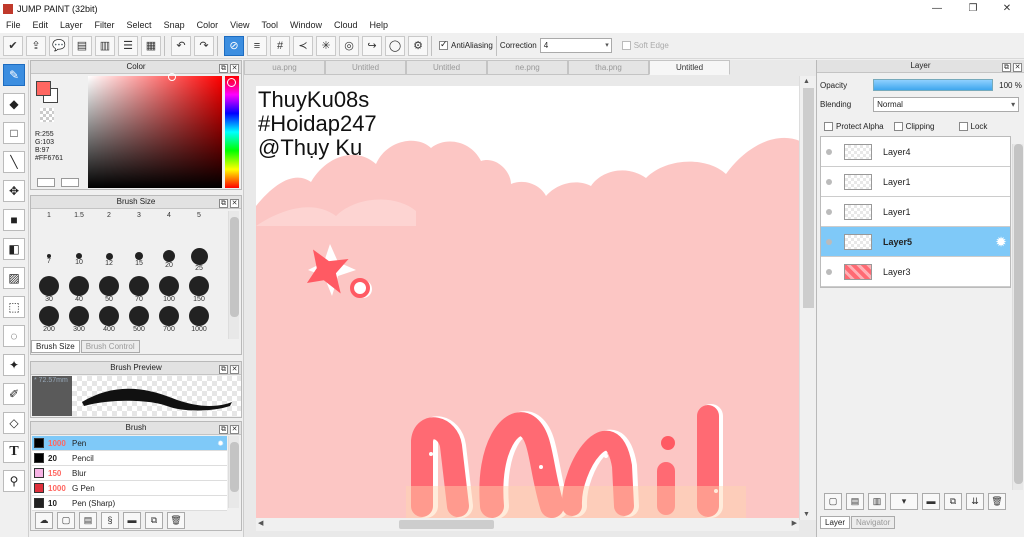 The height and width of the screenshot is (537, 1024). What do you see at coordinates (418, 45) in the screenshot?
I see `snap-settings-icon: ⚙` at bounding box center [418, 45].